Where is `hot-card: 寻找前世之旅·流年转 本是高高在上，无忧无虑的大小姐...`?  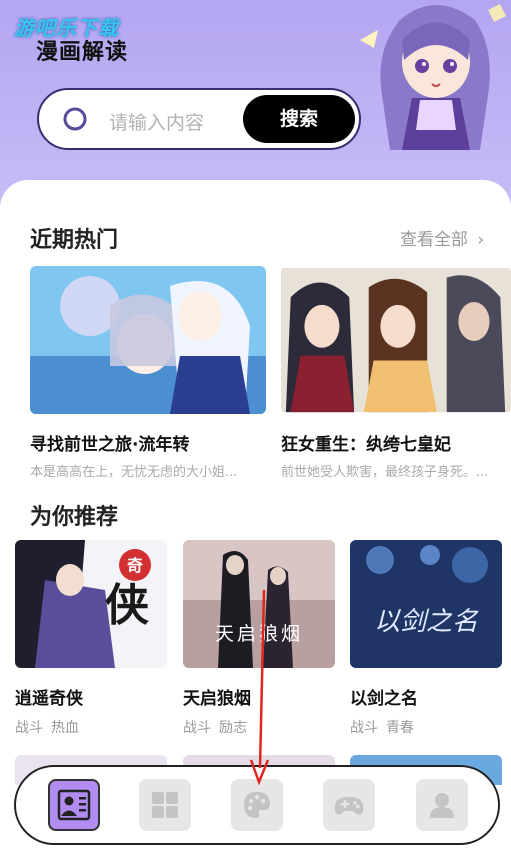 hot-card: 寻找前世之旅·流年转 本是高高在上，无忧无虑的大小姐... is located at coordinates (148, 373).